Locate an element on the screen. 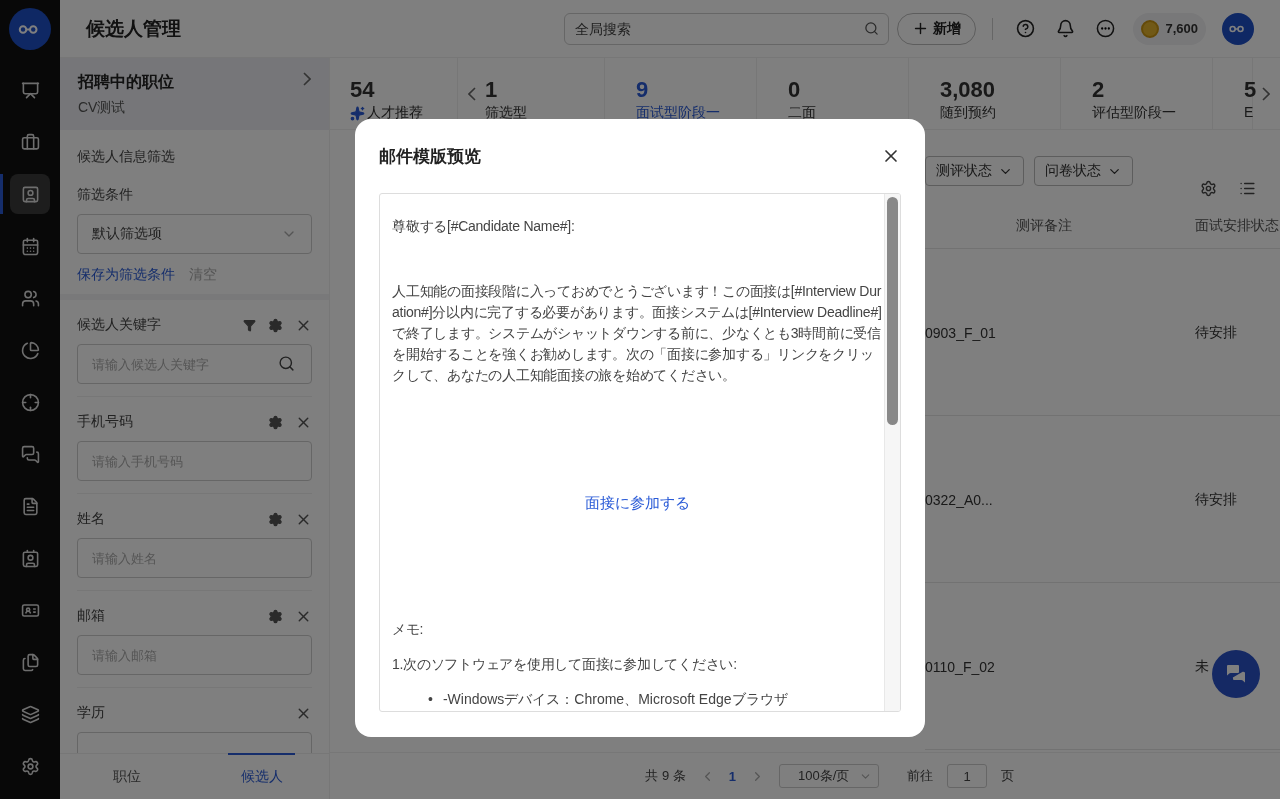 This screenshot has height=799, width=1280. position-title: 招聘中的职位 is located at coordinates (126, 82).